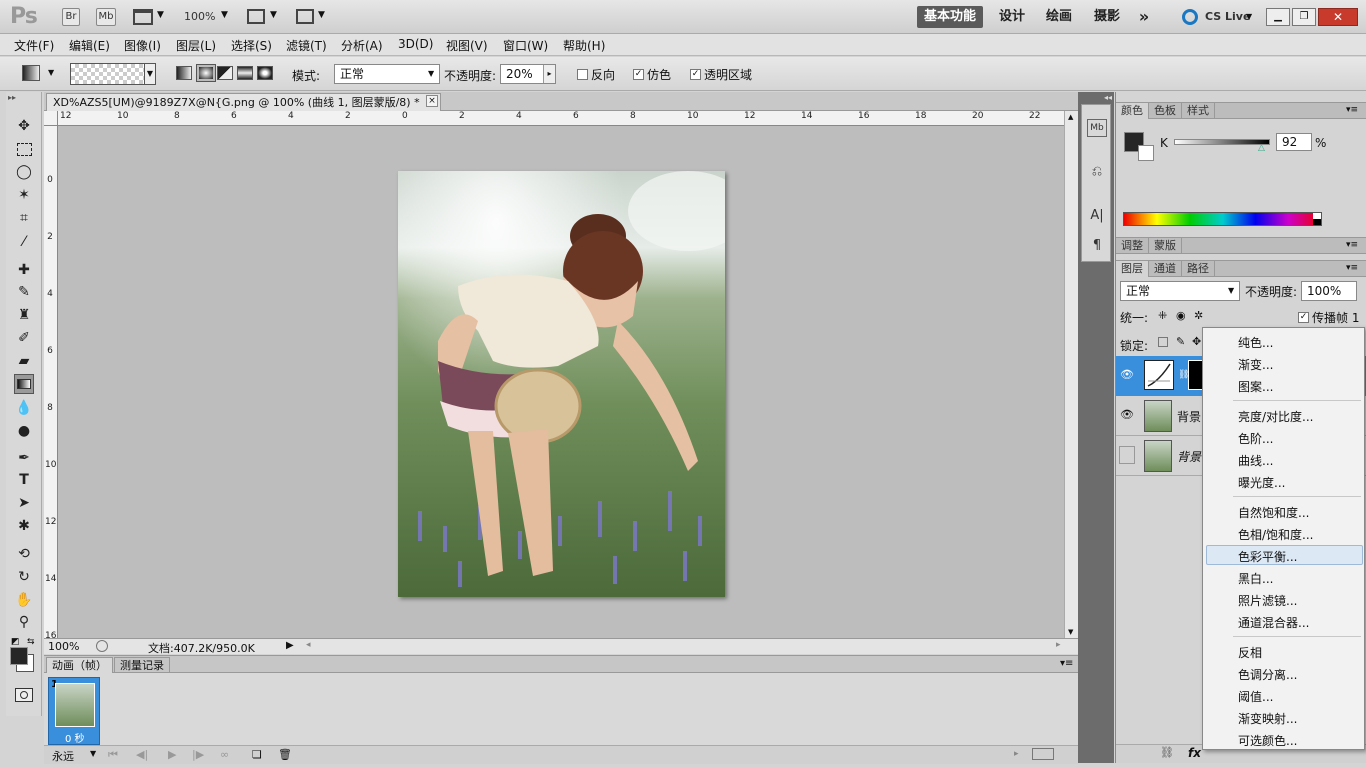 This screenshot has height=768, width=1366. I want to click on zoom-dropdown-icon: ▼, so click(224, 15).